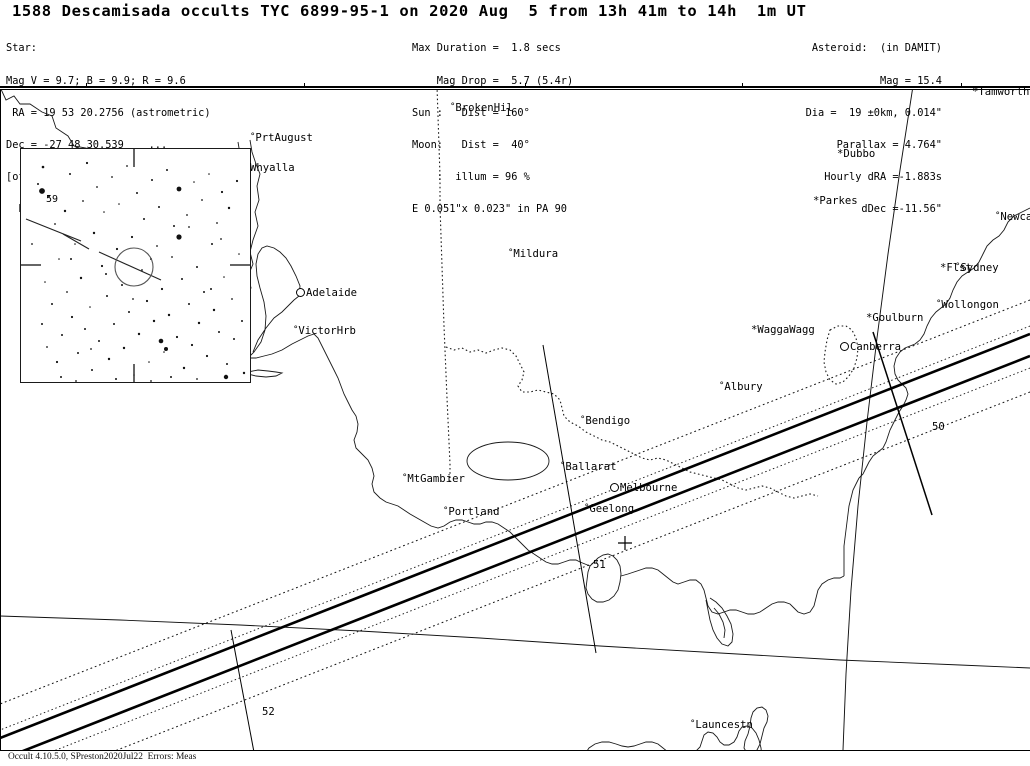 The height and width of the screenshot is (766, 1030). I want to click on city-name-text: Wollongon, so click(970, 305).